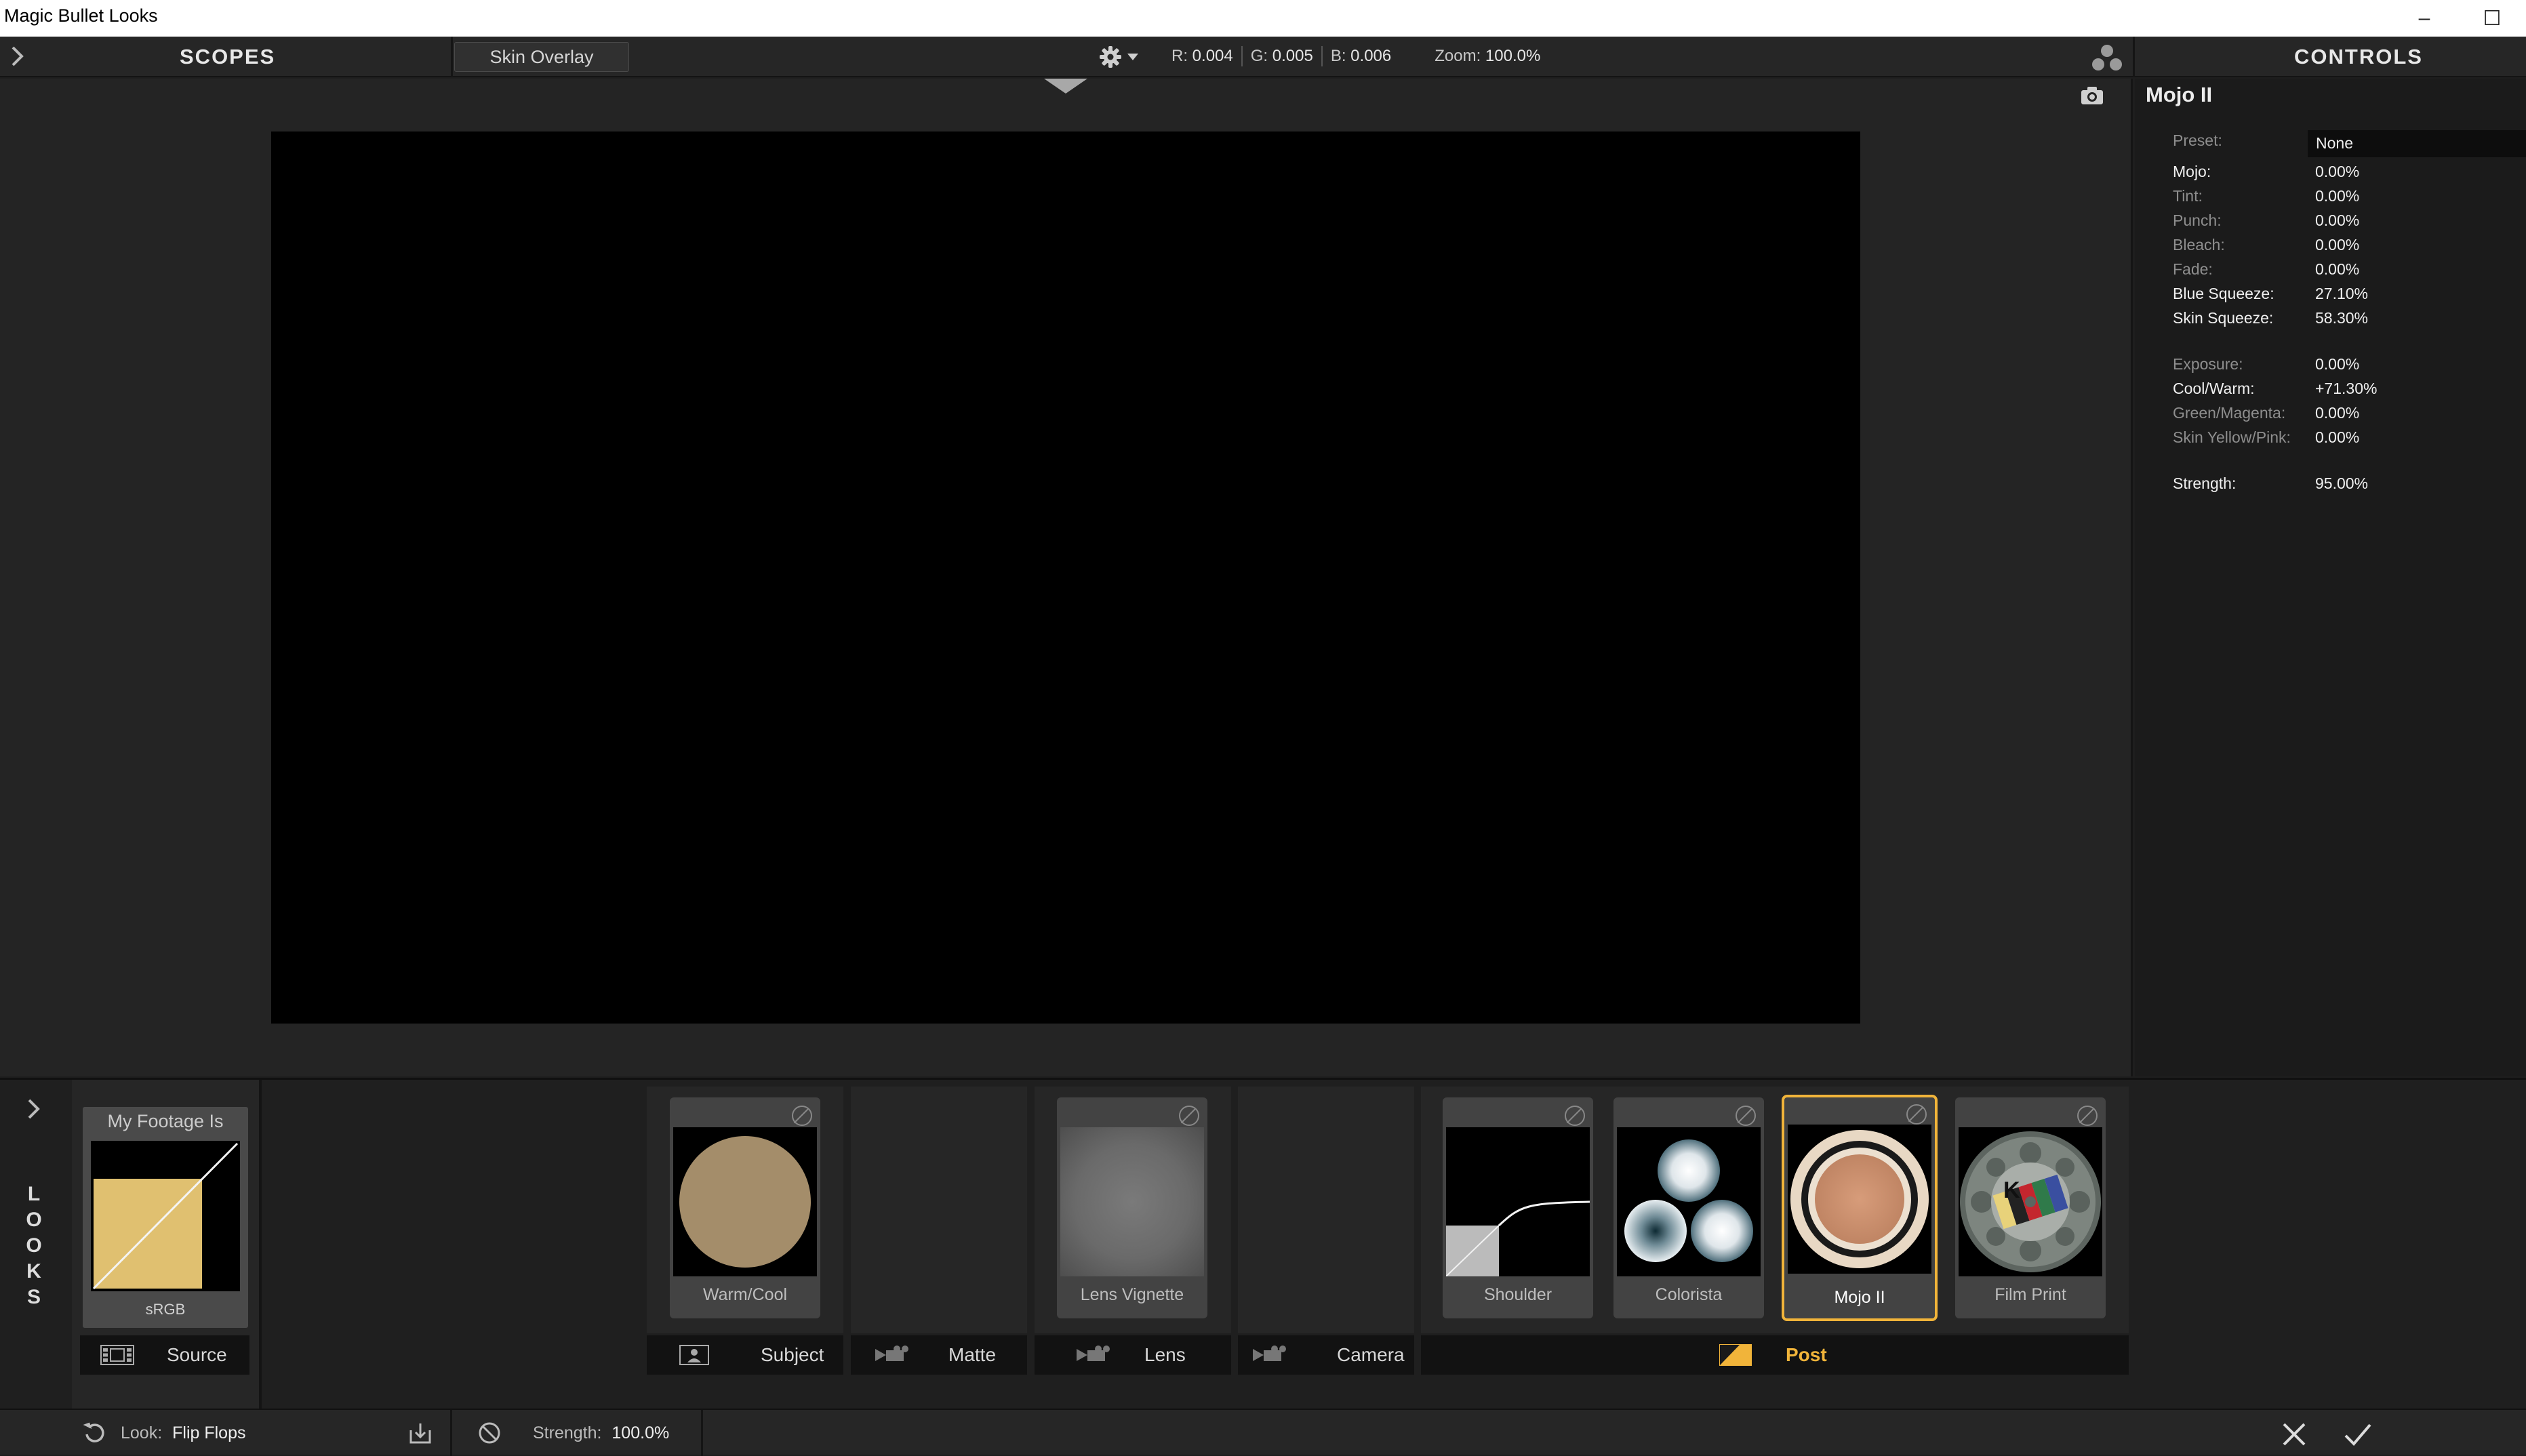 The width and height of the screenshot is (2526, 1456). What do you see at coordinates (601, 1433) in the screenshot?
I see `global-strength: Strength: 100.0%` at bounding box center [601, 1433].